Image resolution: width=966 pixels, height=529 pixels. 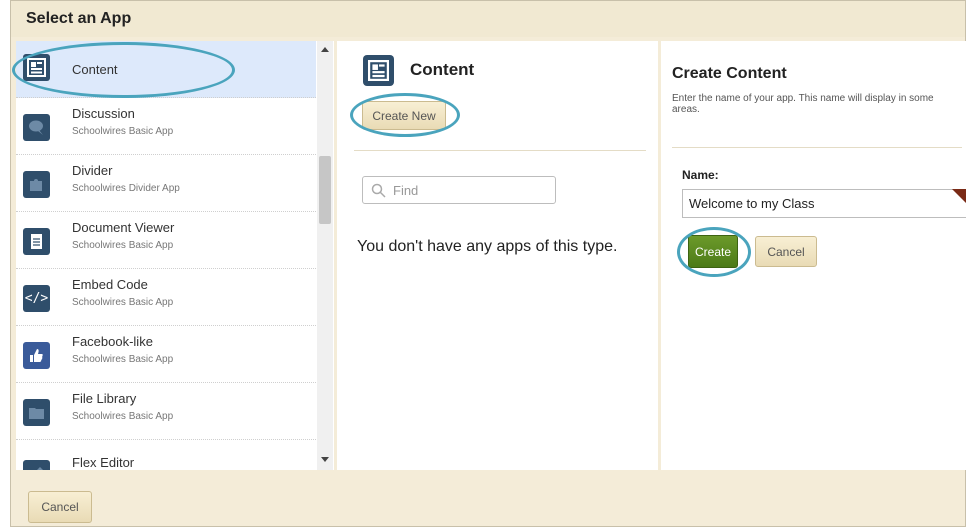 I want to click on scroll-down-arrow-icon, so click(x=325, y=459).